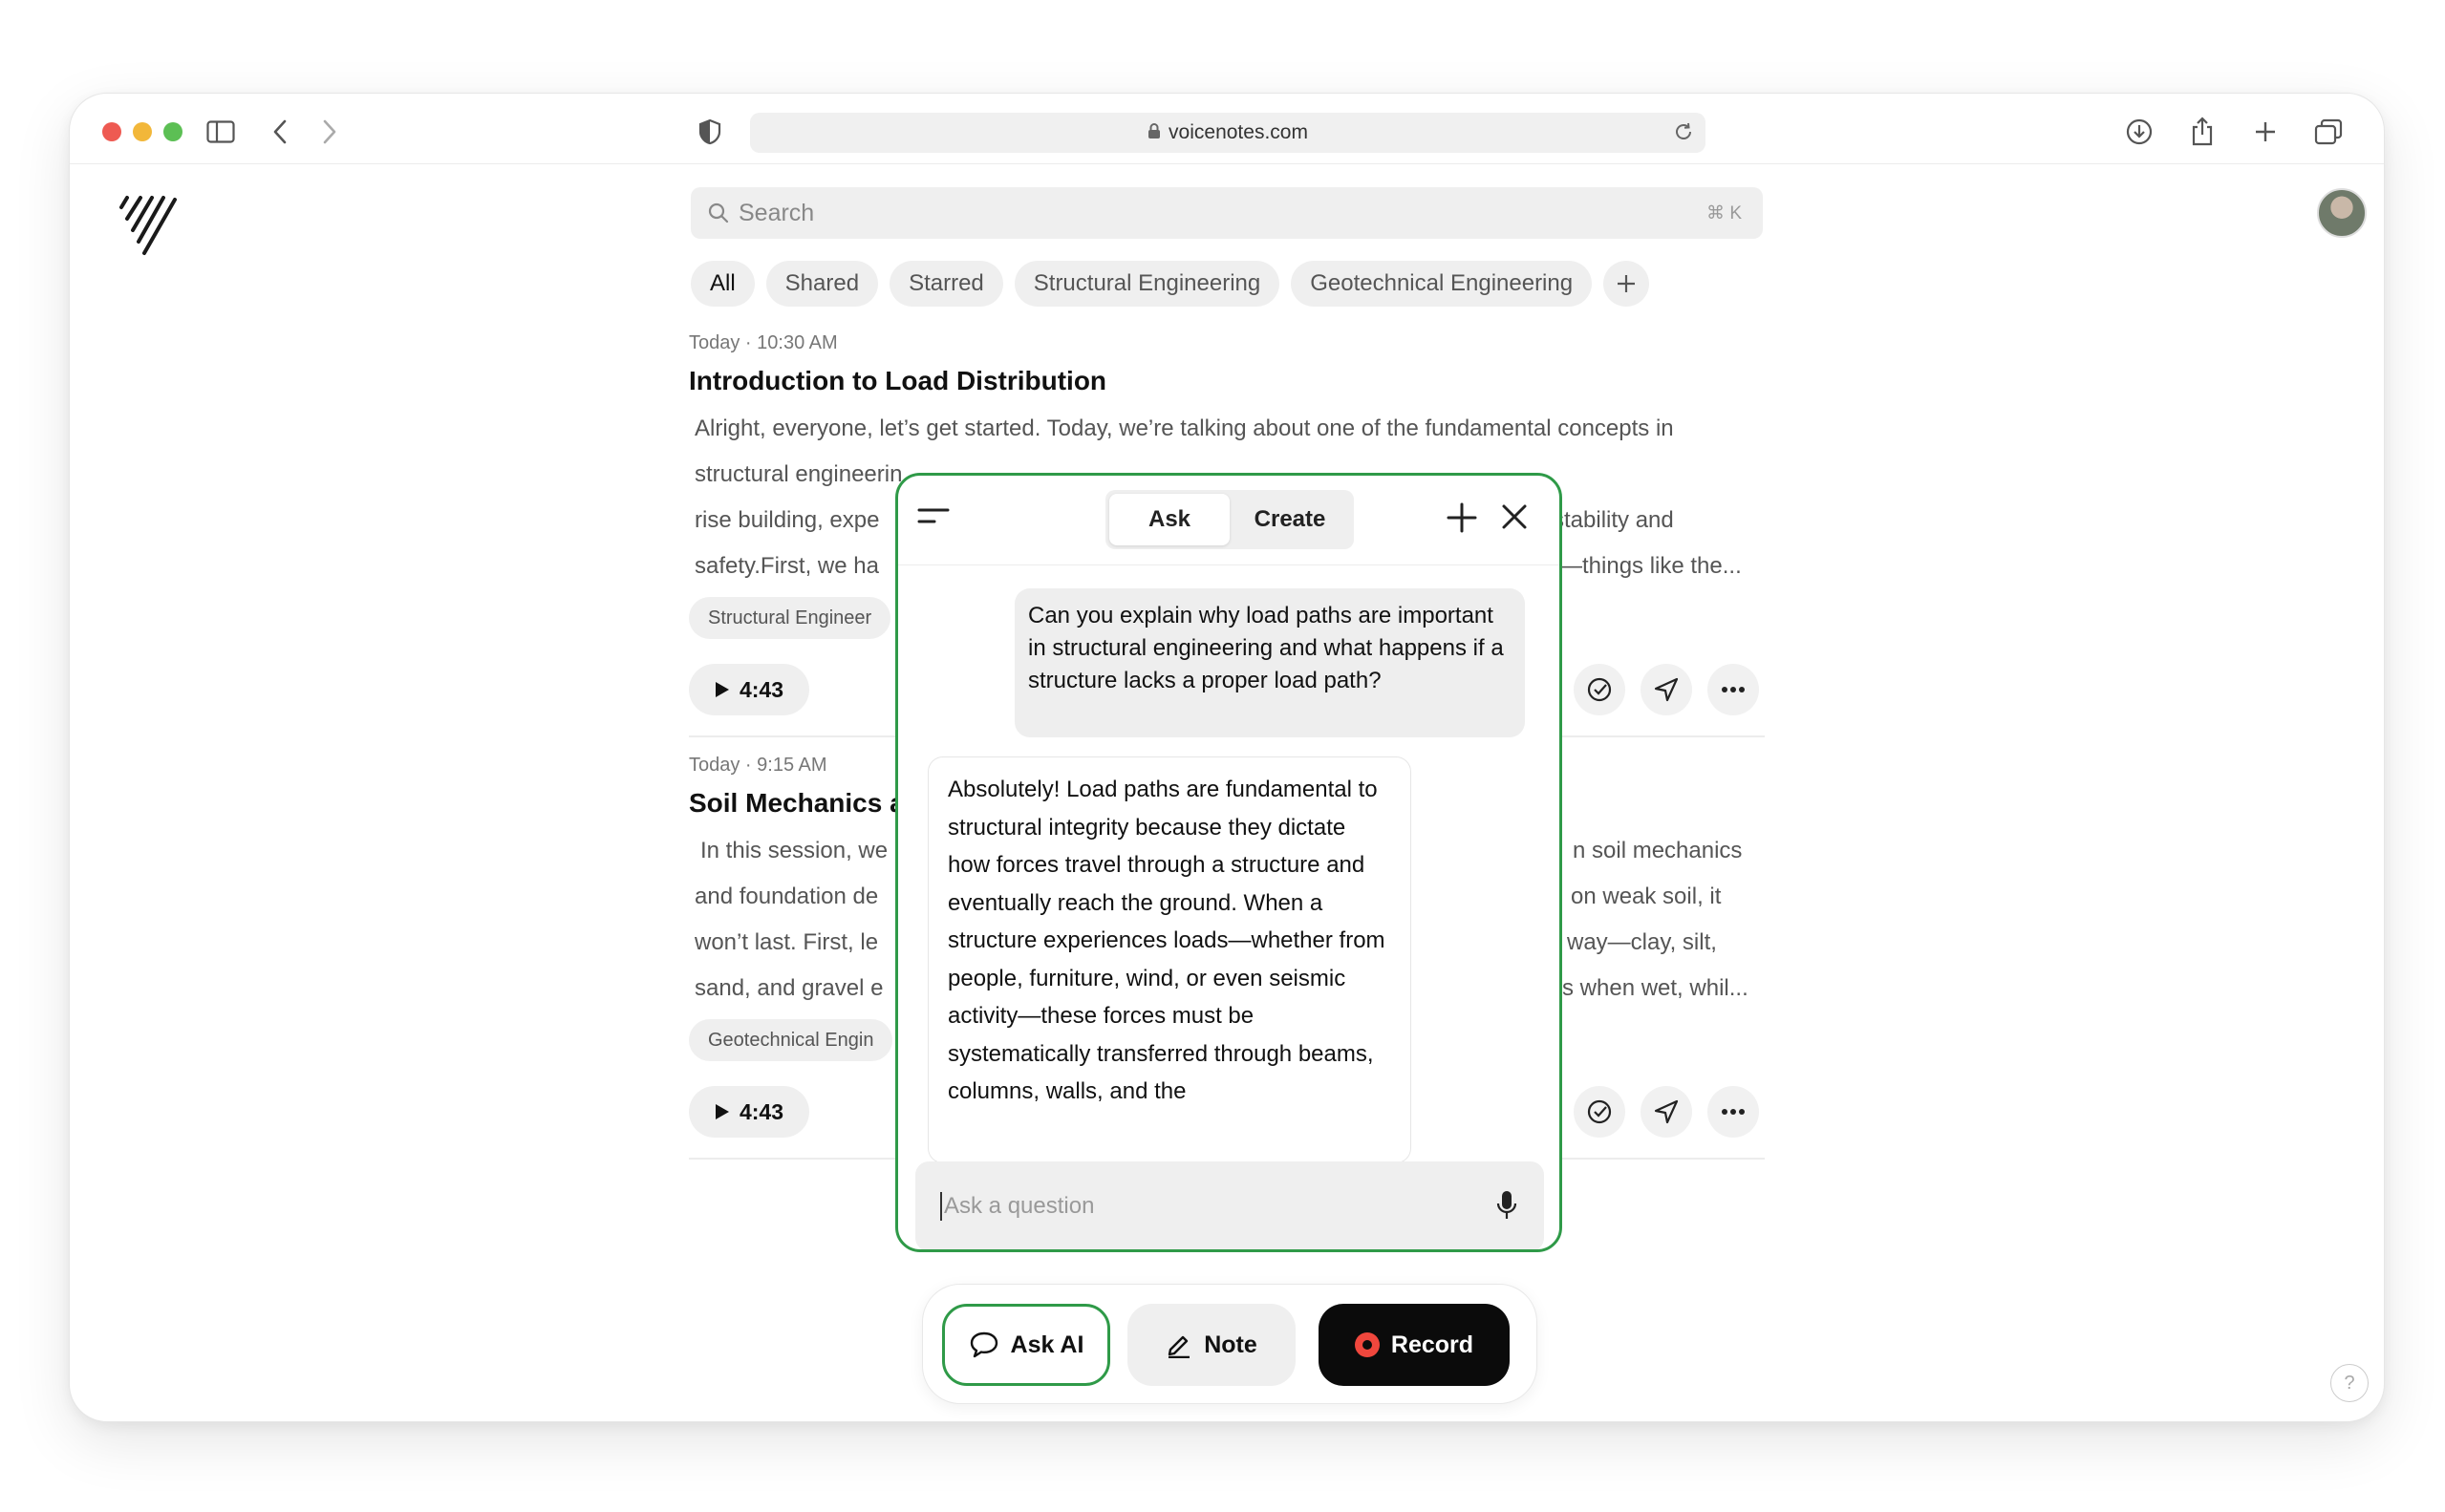  I want to click on ask-panel-header: Ask Create, so click(1228, 520).